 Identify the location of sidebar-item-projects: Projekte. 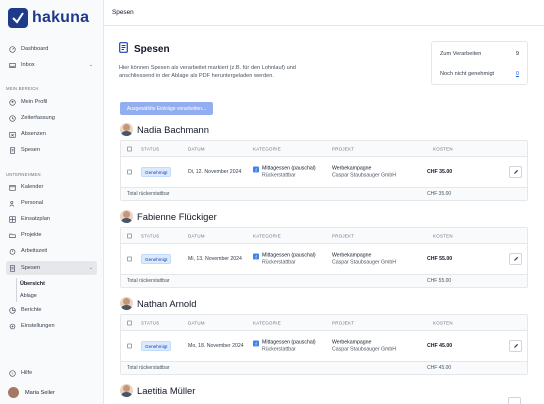
(51, 235).